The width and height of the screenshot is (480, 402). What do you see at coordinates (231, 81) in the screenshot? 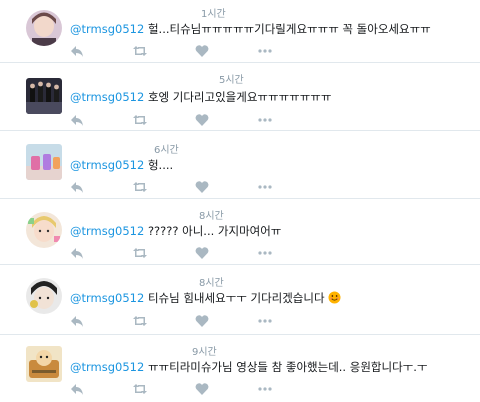
I see `timestamp: 5시간` at bounding box center [231, 81].